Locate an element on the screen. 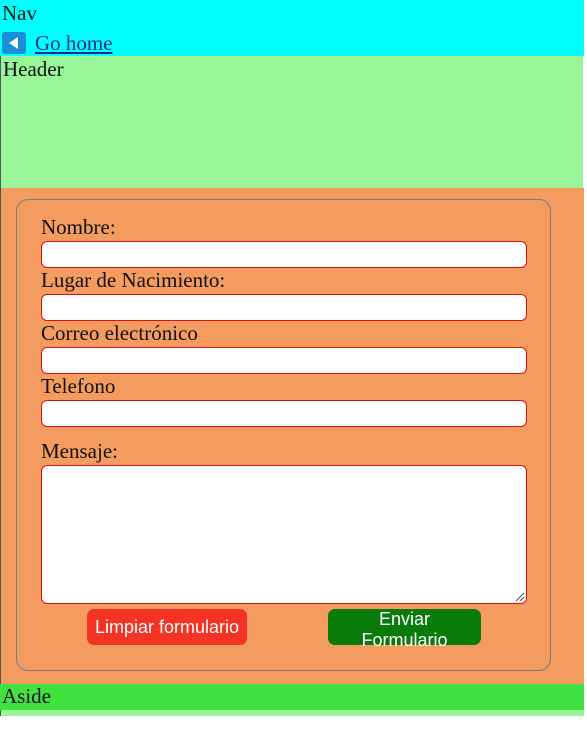 The width and height of the screenshot is (587, 743). birthplace-input is located at coordinates (284, 307).